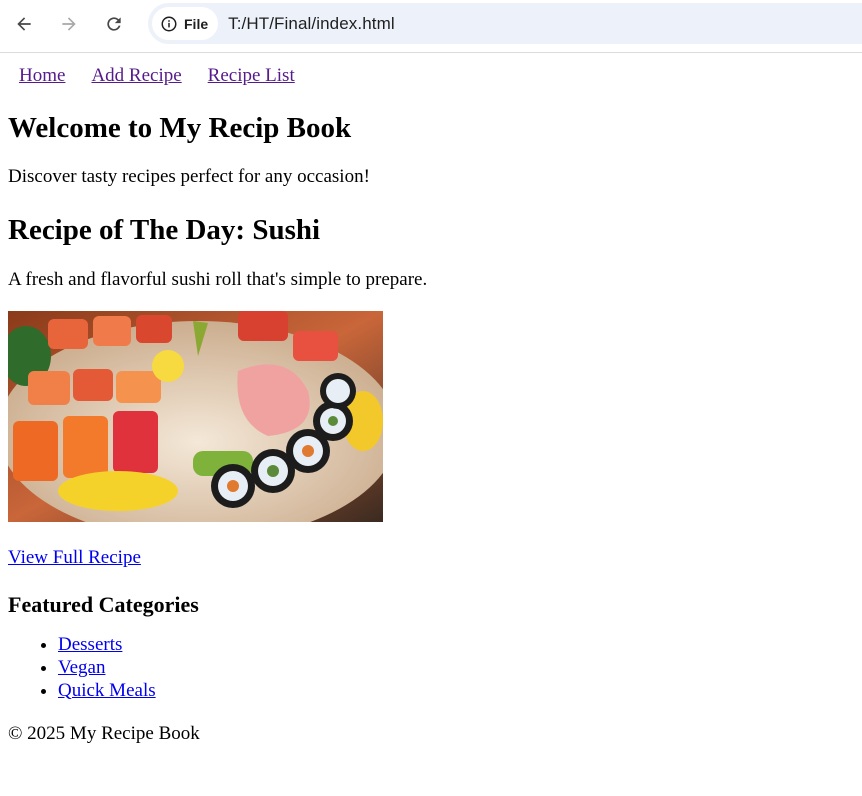 The height and width of the screenshot is (796, 862). Describe the element at coordinates (180, 128) in the screenshot. I see `page-title: Welcome to My Recip Book` at that location.